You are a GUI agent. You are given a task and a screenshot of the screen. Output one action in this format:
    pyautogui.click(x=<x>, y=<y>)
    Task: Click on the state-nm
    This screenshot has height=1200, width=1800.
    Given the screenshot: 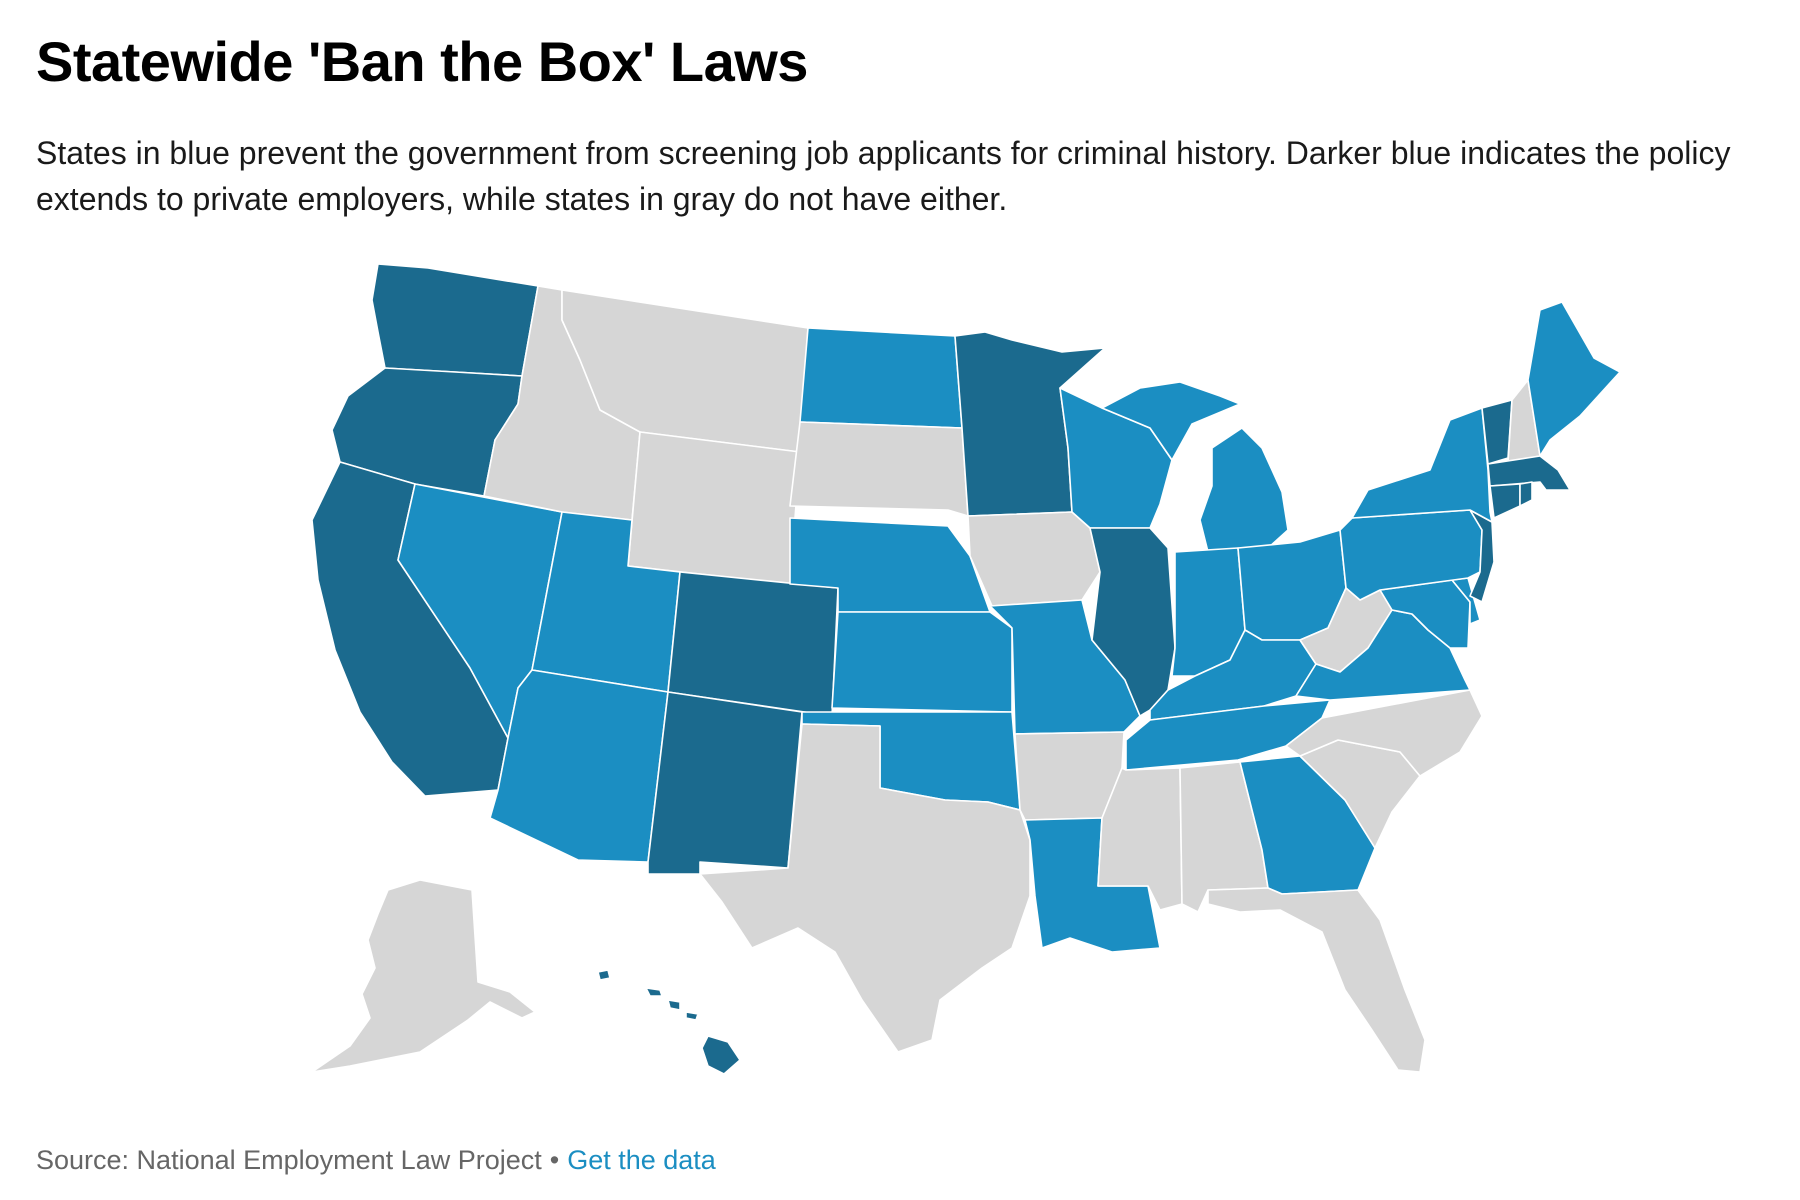 What is the action you would take?
    pyautogui.click(x=725, y=783)
    